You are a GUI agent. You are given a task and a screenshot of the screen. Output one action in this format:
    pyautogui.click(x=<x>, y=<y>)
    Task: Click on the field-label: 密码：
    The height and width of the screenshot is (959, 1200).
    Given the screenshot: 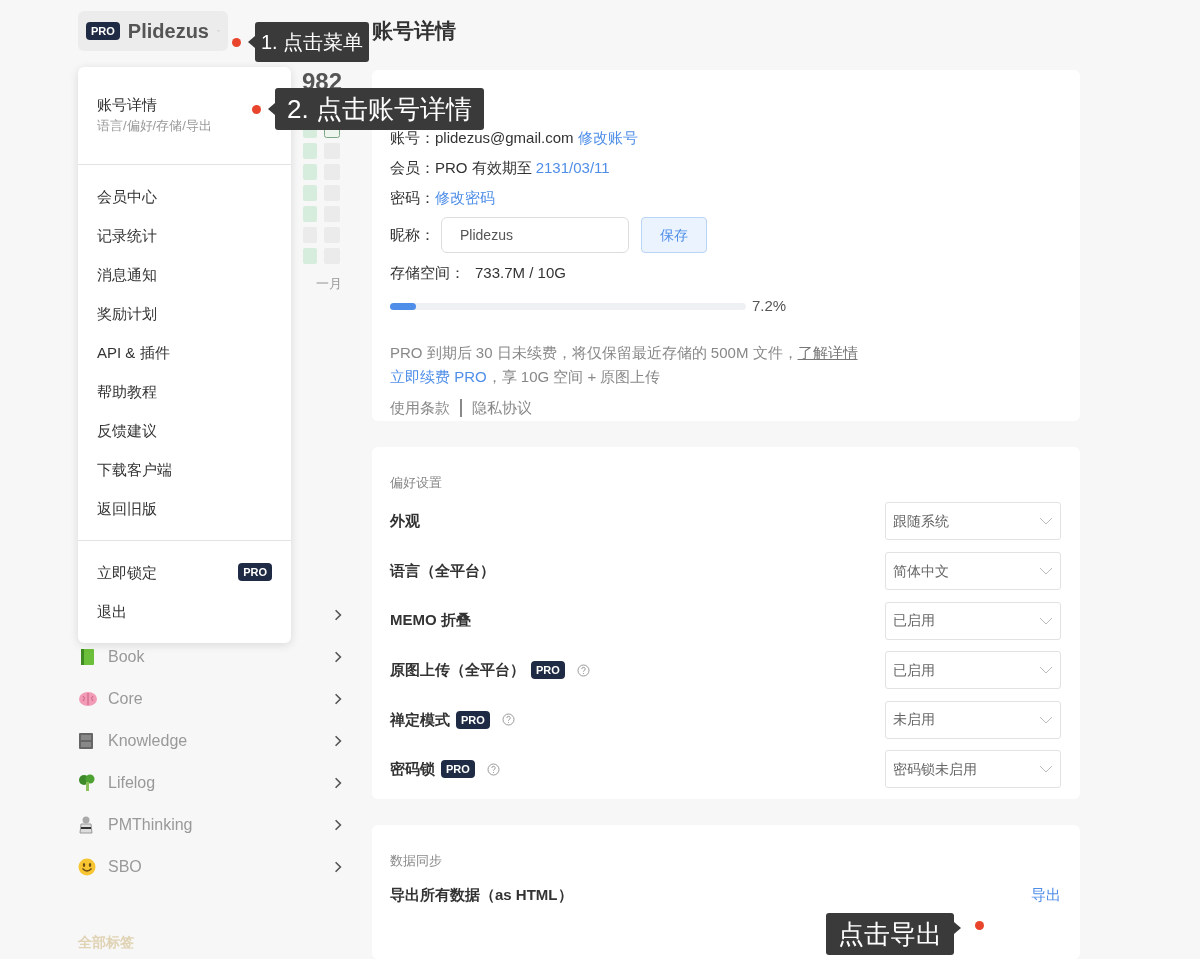 What is the action you would take?
    pyautogui.click(x=412, y=197)
    